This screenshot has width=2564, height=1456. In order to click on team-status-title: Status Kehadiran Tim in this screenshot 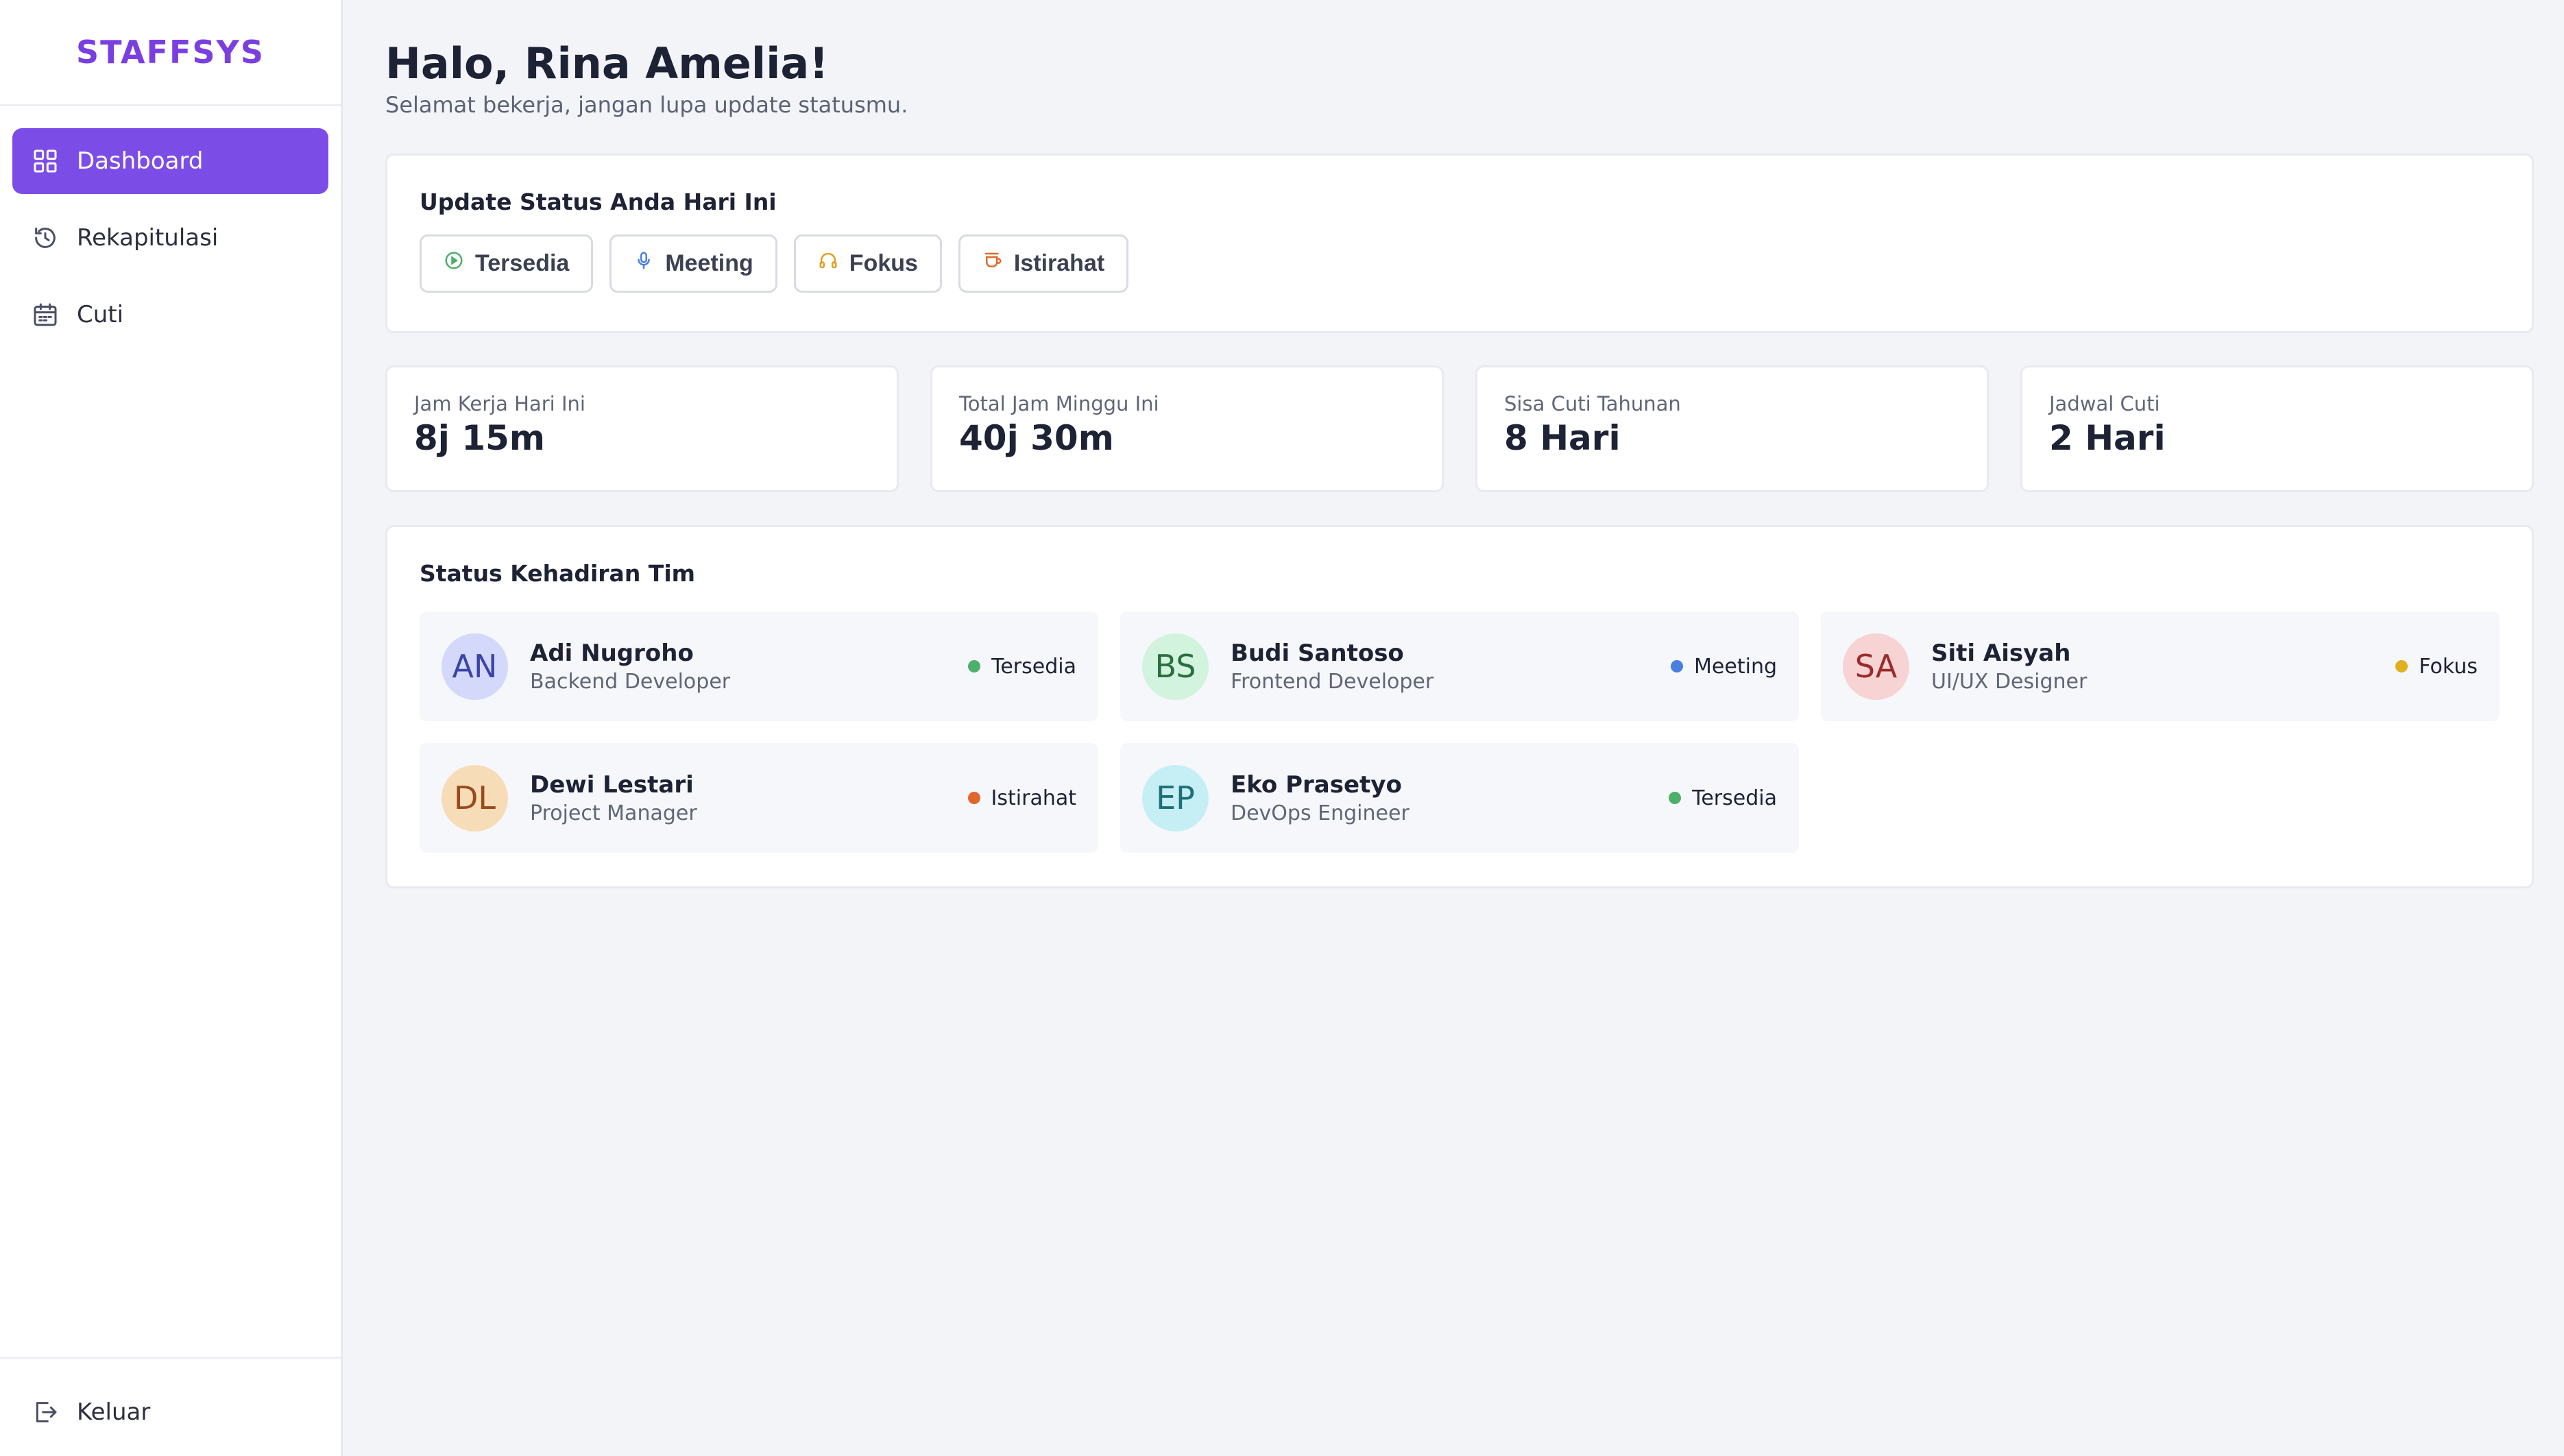, I will do `click(558, 573)`.